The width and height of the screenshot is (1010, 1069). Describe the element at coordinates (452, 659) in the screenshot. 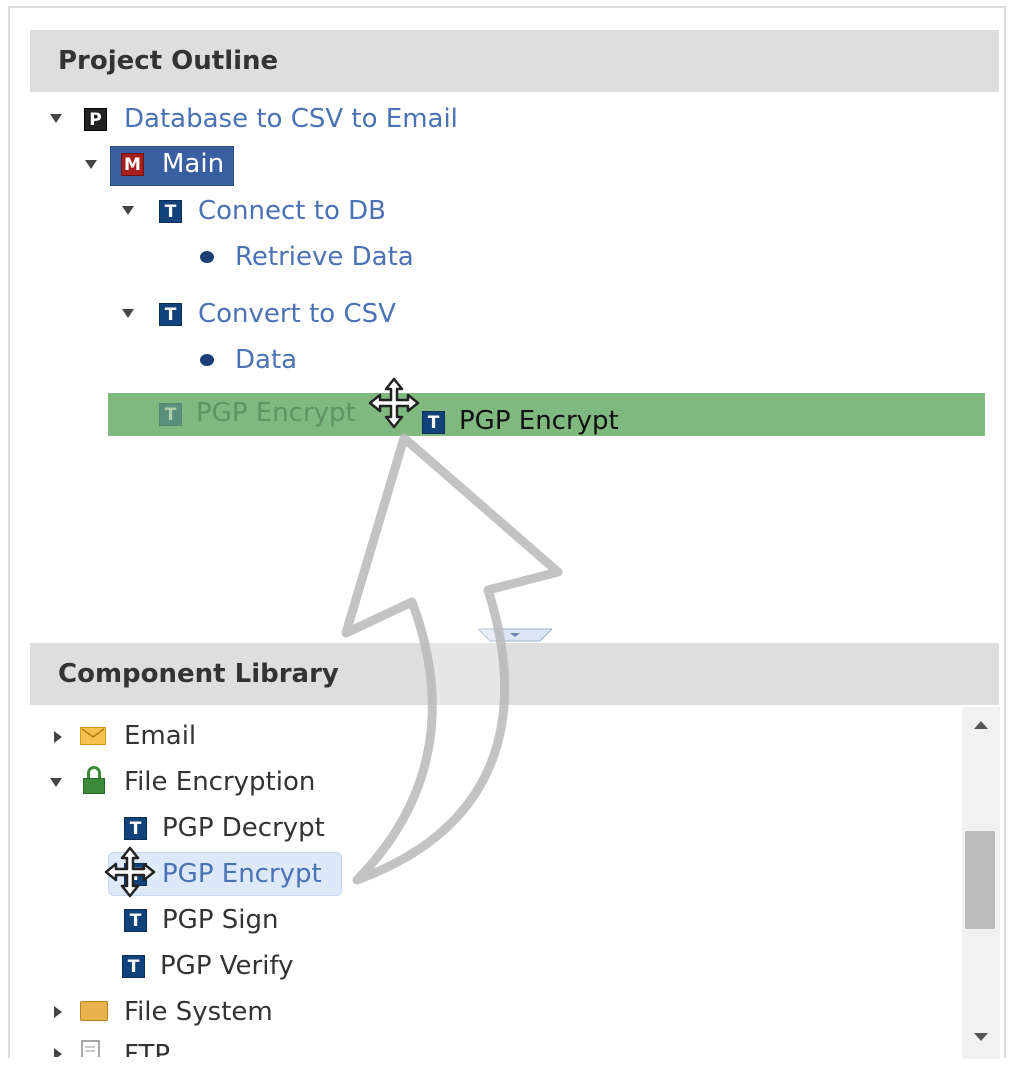

I see `drag-direction-arrow-icon` at that location.